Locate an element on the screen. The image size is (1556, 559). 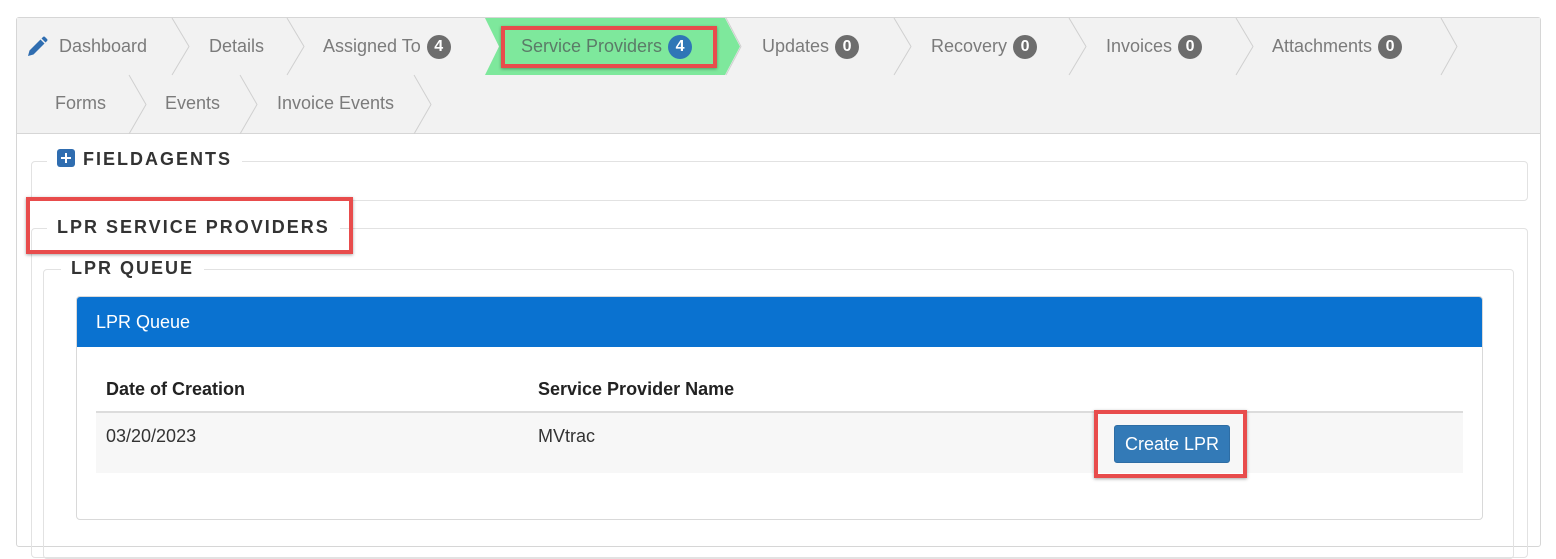
tab-service-providers-badge: 4 is located at coordinates (680, 46).